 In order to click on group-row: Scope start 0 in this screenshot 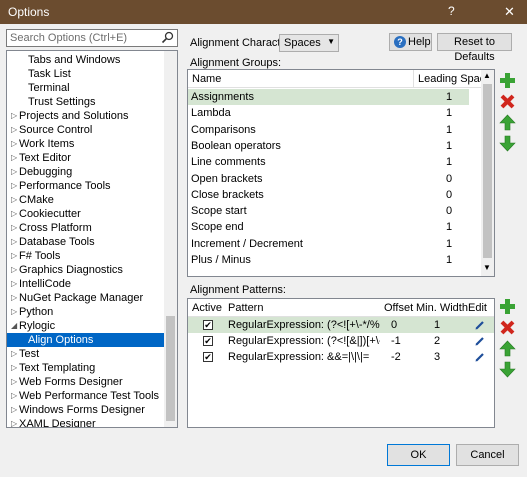, I will do `click(328, 211)`.